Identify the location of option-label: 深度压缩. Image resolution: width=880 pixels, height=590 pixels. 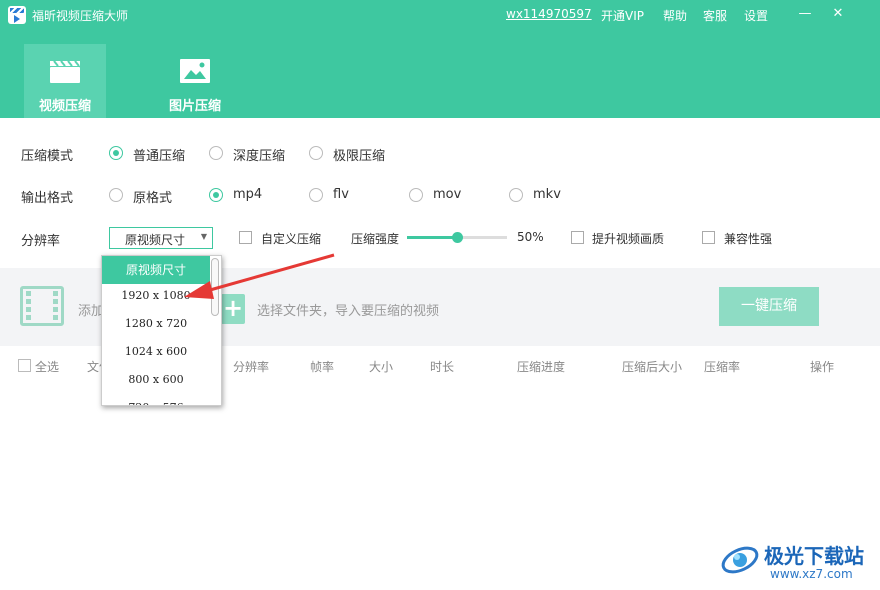
(259, 156).